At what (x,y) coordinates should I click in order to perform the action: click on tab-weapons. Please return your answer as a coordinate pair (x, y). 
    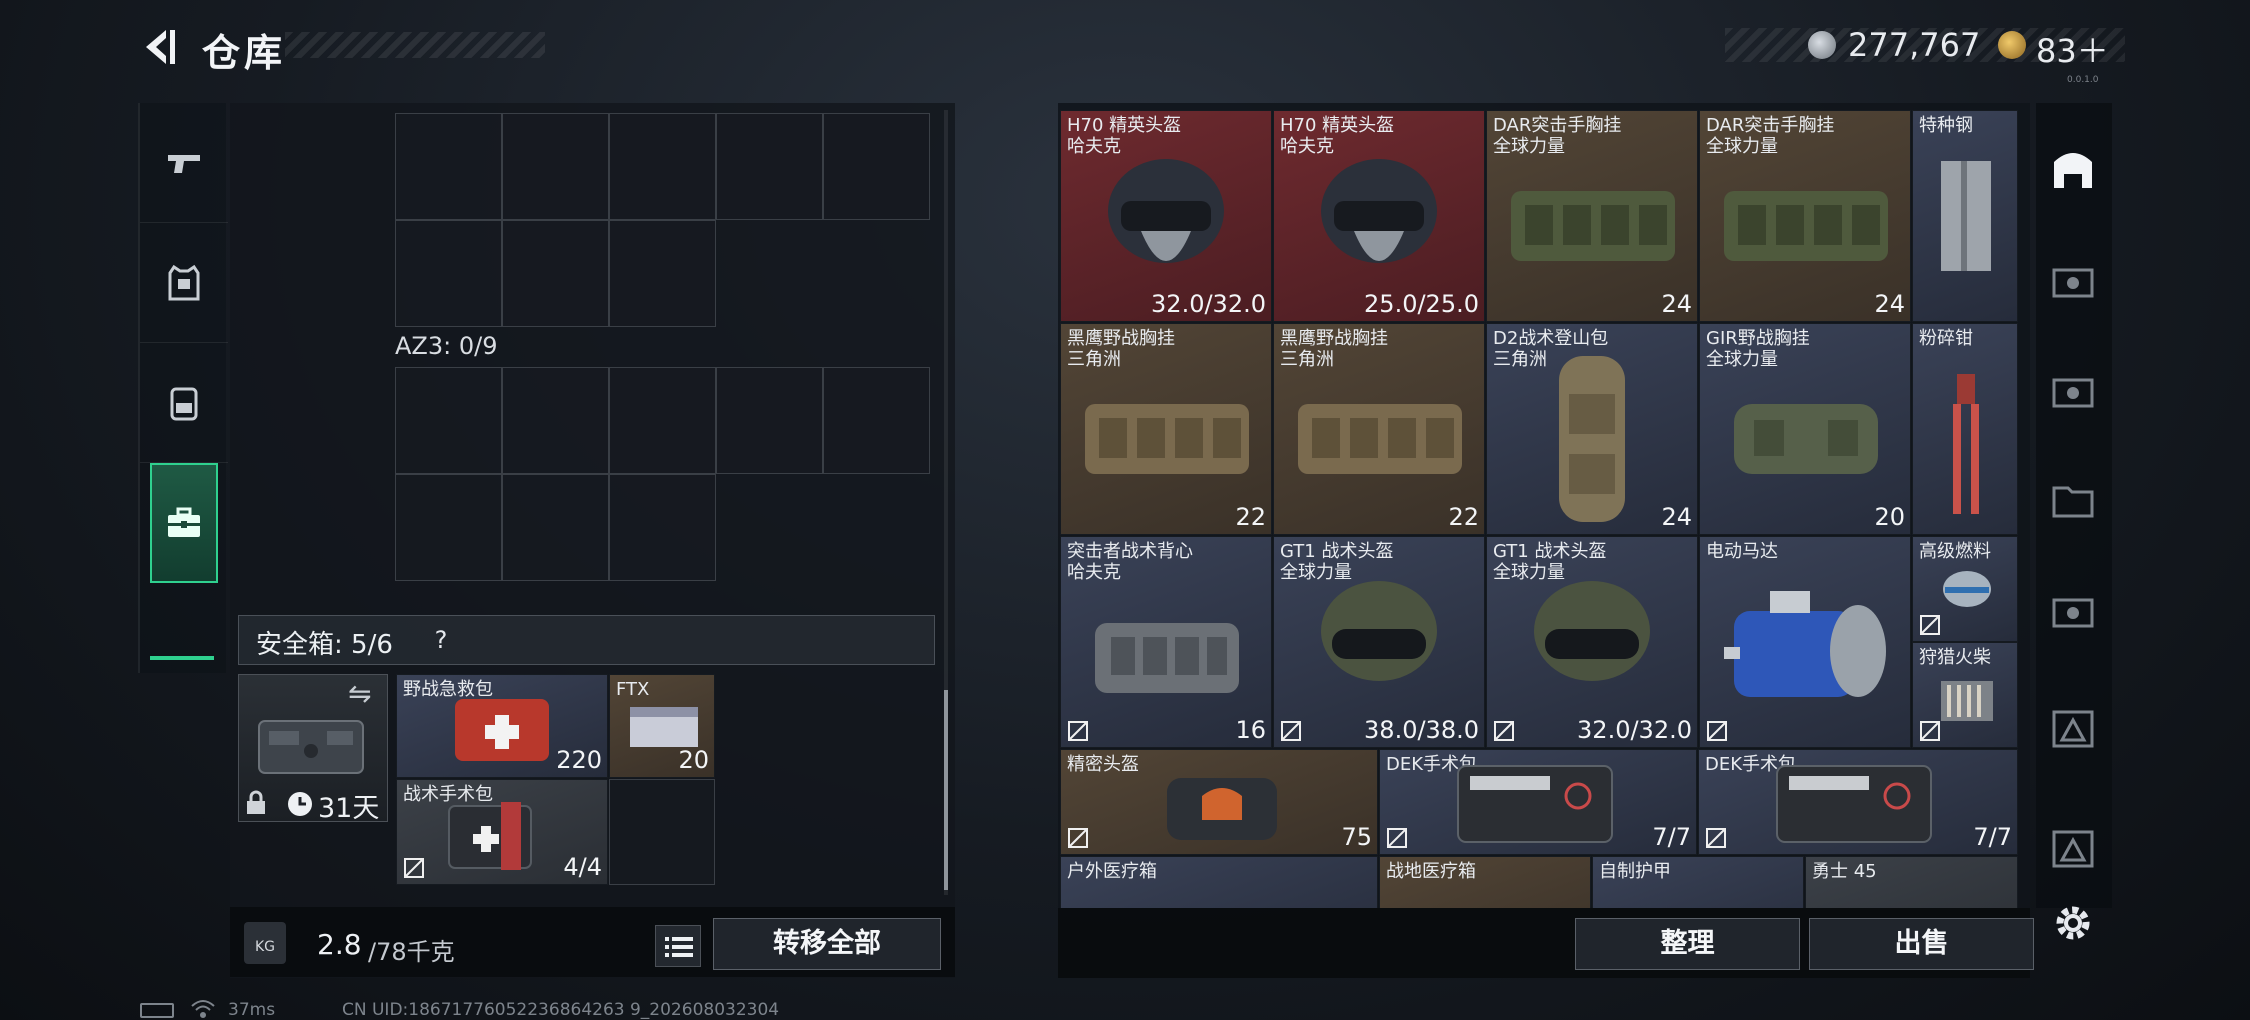
    Looking at the image, I should click on (184, 163).